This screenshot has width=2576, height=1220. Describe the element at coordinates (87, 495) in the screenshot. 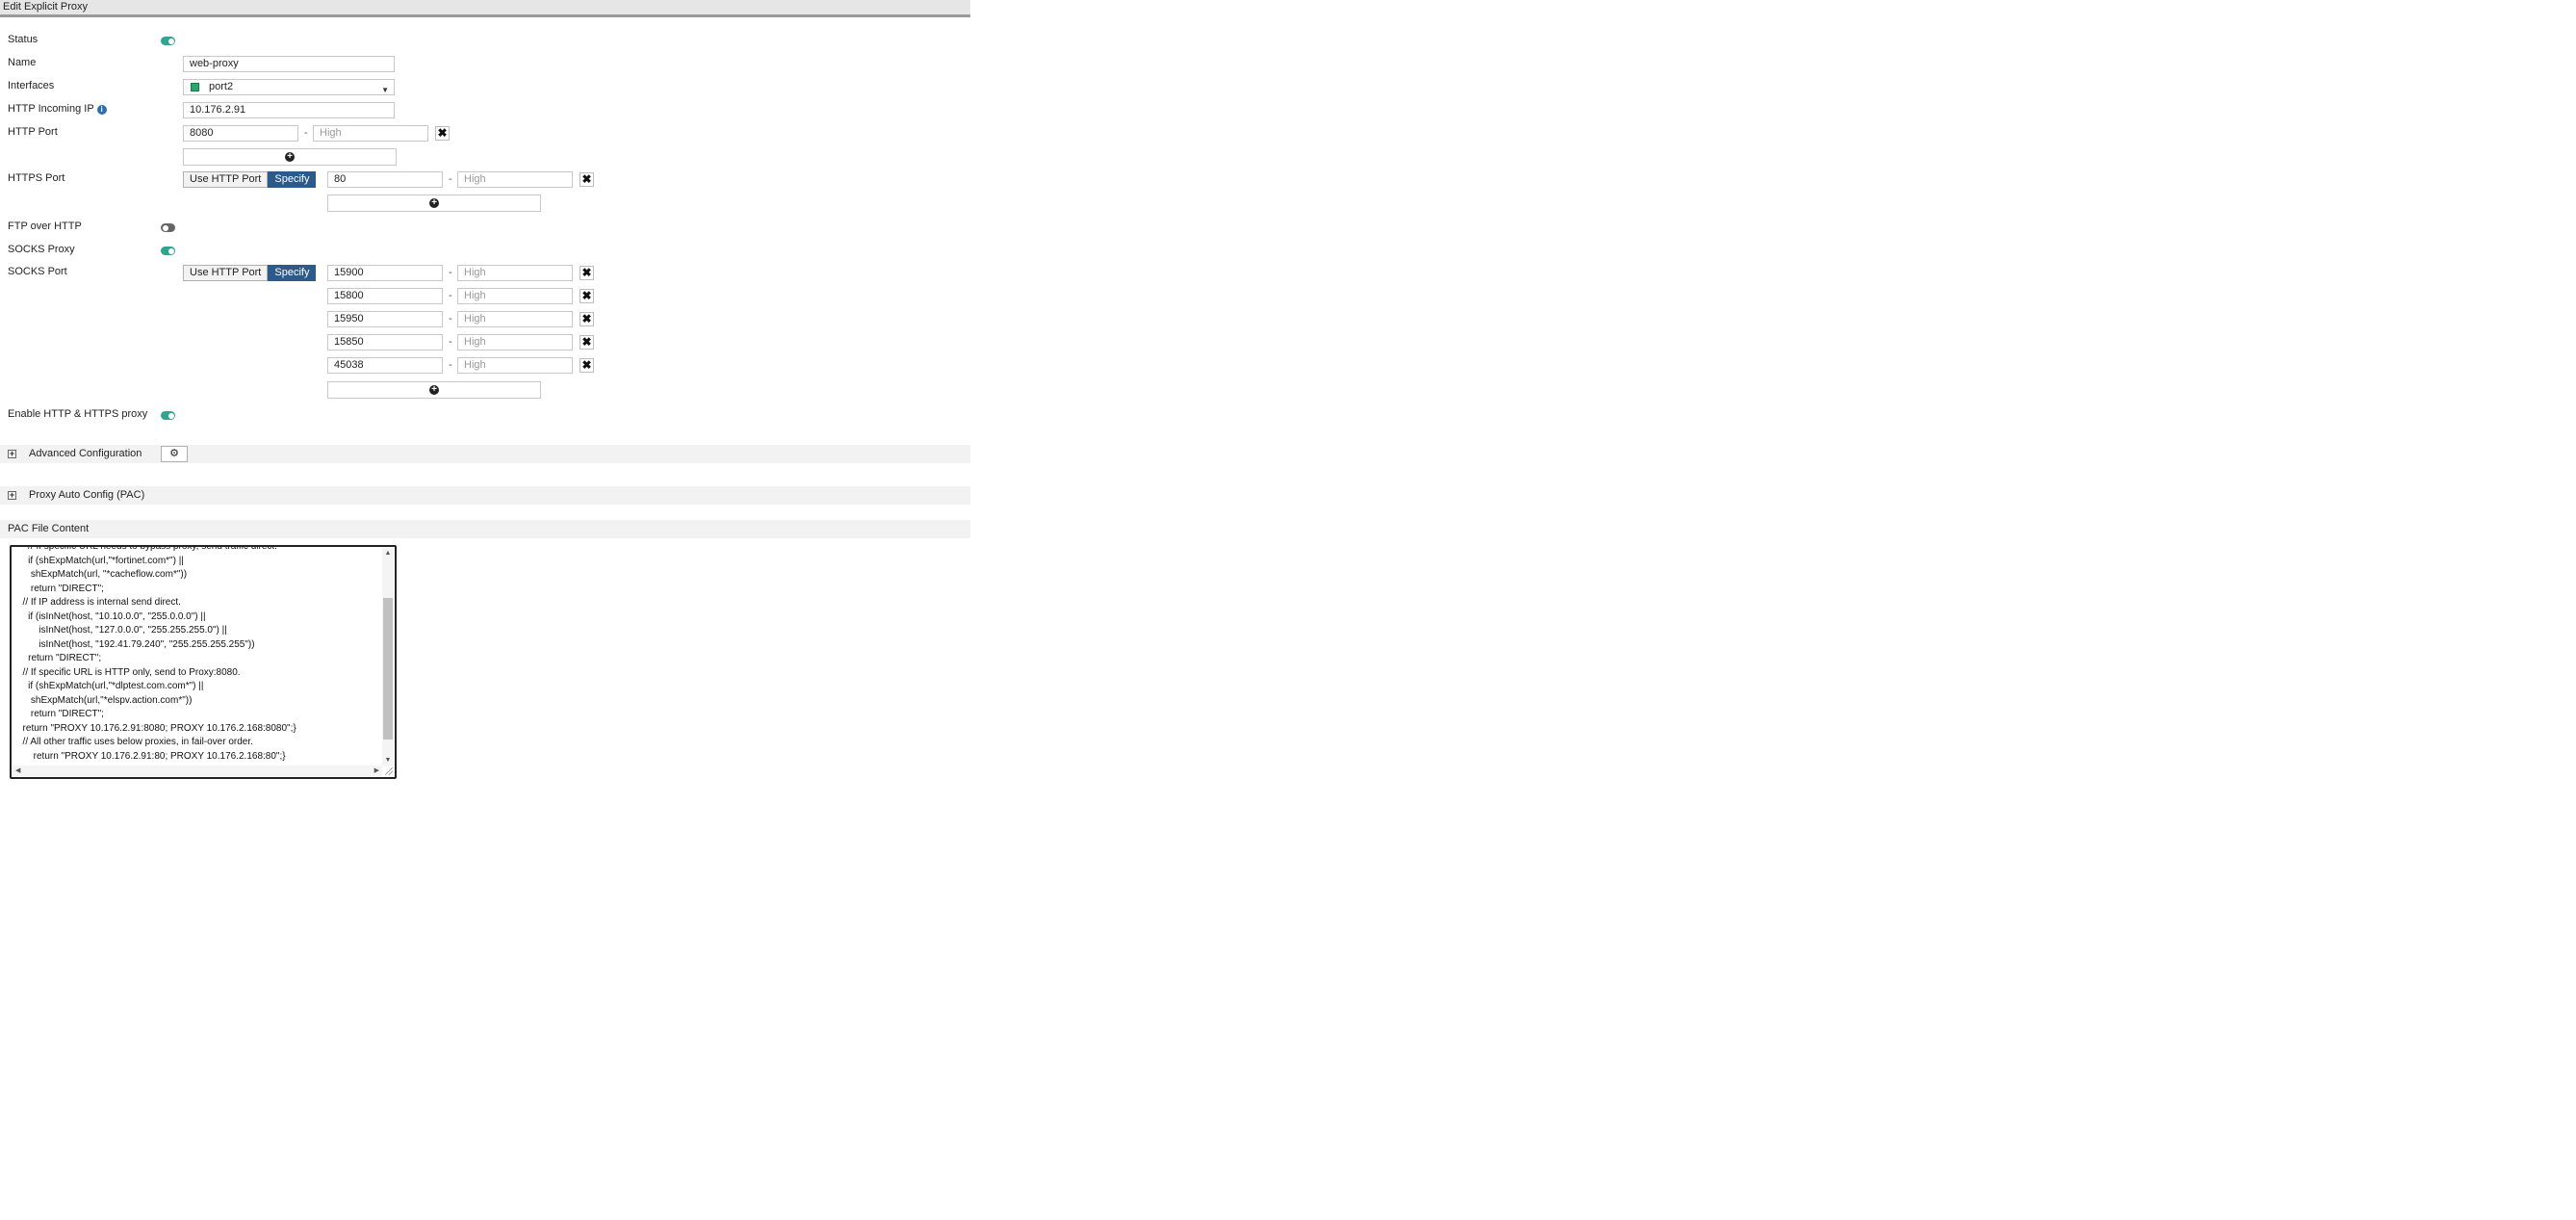

I see `pac-section-title: Proxy Auto Config (PAC)` at that location.